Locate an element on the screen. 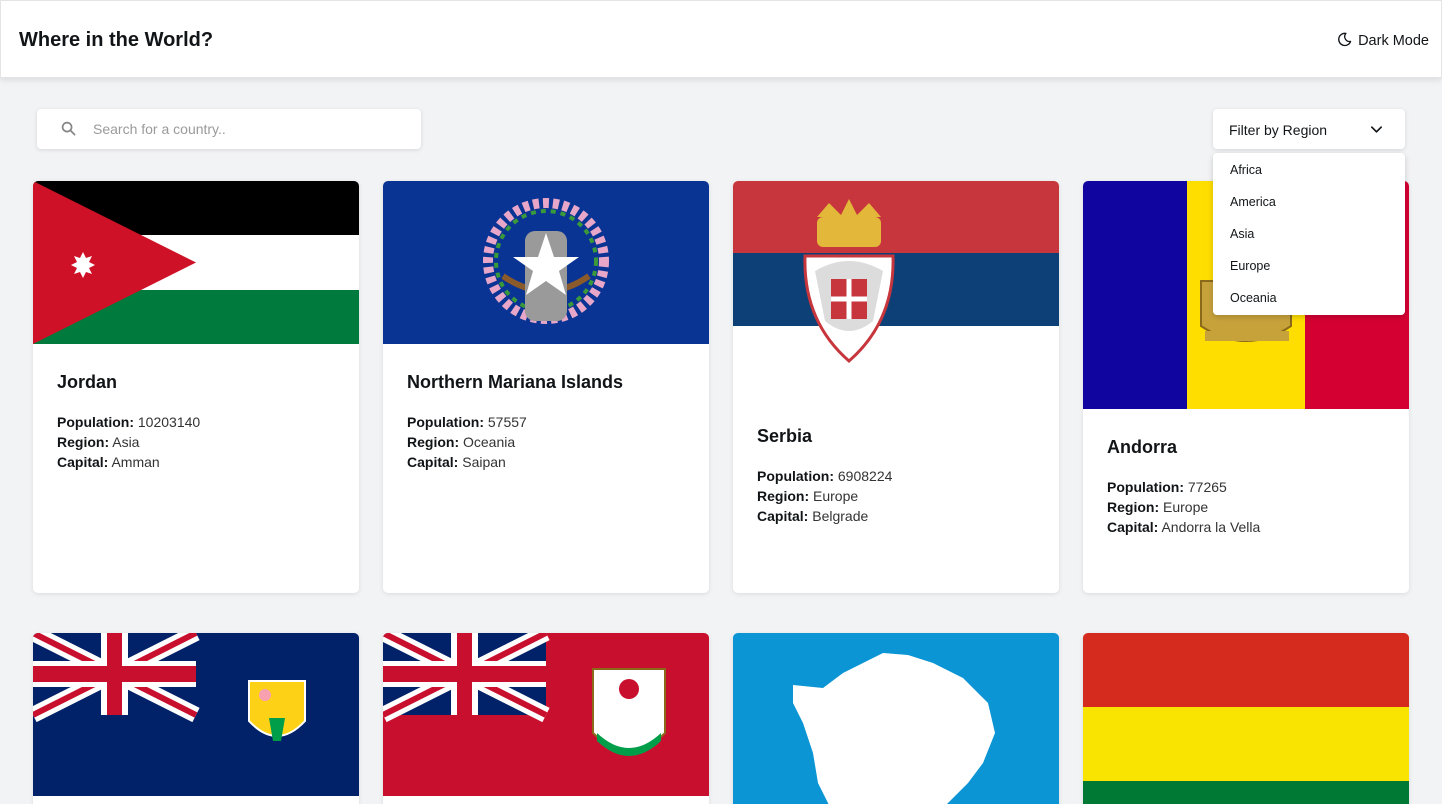 The image size is (1442, 804). serbia-flag is located at coordinates (896, 289).